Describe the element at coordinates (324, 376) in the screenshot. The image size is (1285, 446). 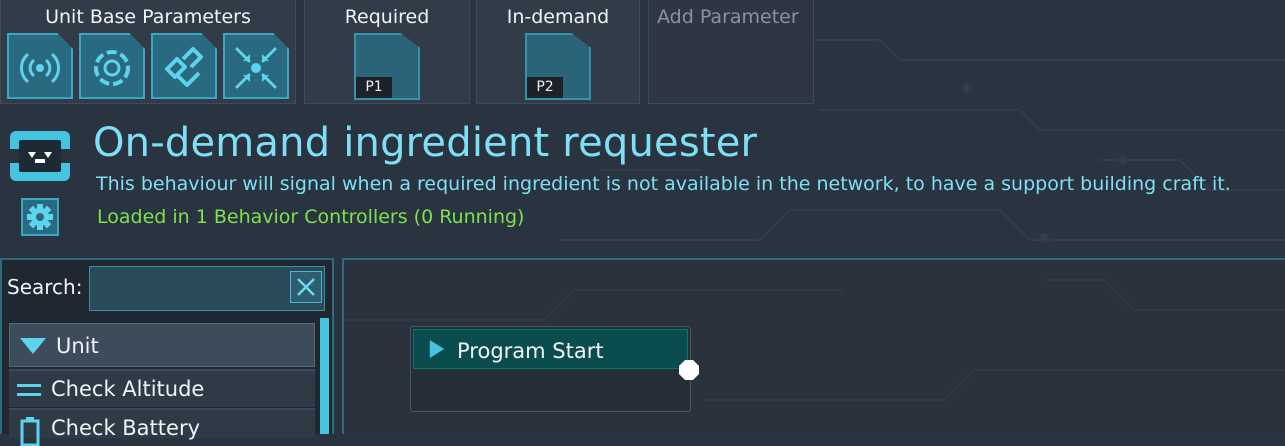
I see `library-scrollbar` at that location.